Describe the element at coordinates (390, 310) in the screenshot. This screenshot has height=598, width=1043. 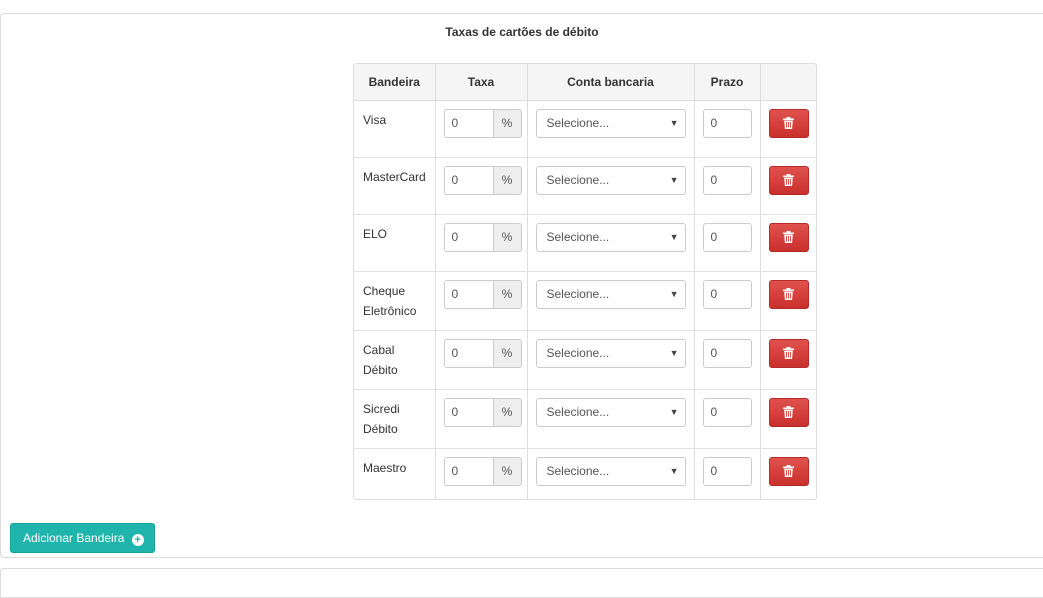
I see `bandeira-name-line2: Eletrônico` at that location.